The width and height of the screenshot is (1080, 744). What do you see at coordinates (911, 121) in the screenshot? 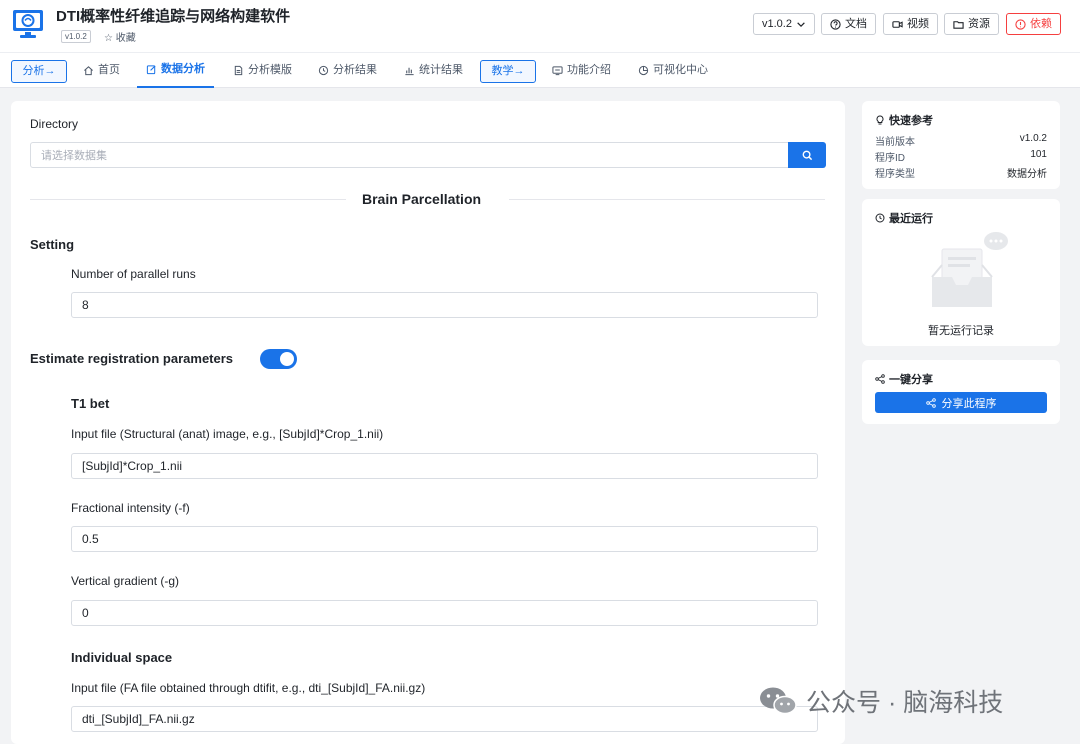
I see `quick-reference-title-text: 快速参考` at bounding box center [911, 121].